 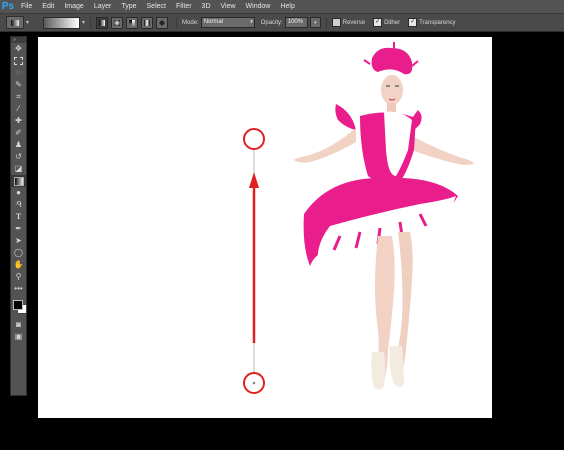 I want to click on arrow-up-icon, so click(x=254, y=180).